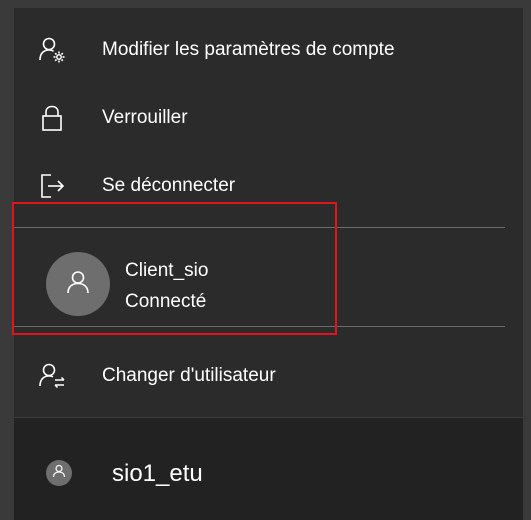  What do you see at coordinates (7, 260) in the screenshot?
I see `window-frame-left` at bounding box center [7, 260].